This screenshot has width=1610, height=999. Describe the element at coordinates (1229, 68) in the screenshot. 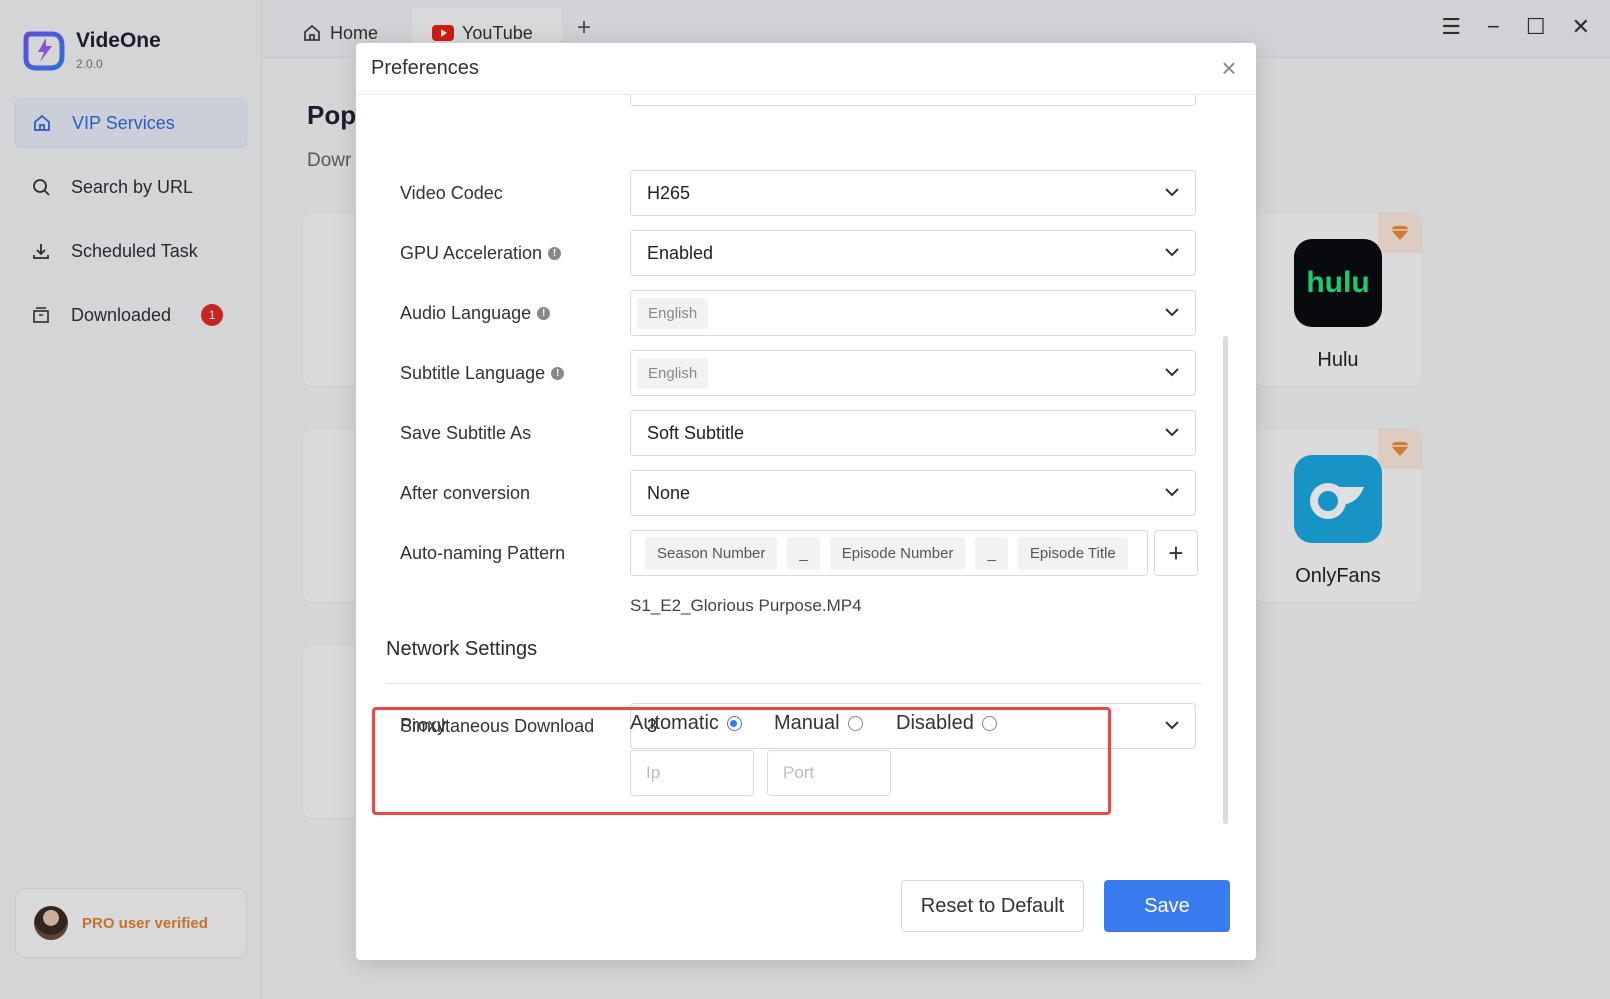

I see `close-icon: ×` at that location.